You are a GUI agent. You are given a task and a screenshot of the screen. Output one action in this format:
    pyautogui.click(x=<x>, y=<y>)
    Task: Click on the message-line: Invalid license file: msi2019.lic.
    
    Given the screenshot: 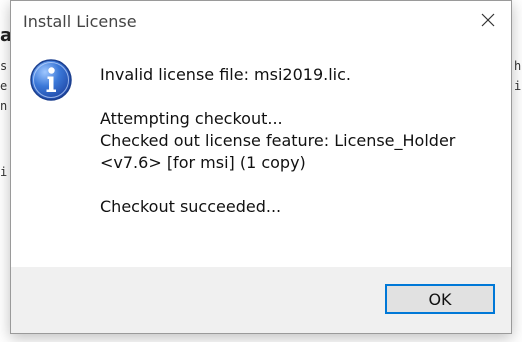 What is the action you would take?
    pyautogui.click(x=225, y=74)
    